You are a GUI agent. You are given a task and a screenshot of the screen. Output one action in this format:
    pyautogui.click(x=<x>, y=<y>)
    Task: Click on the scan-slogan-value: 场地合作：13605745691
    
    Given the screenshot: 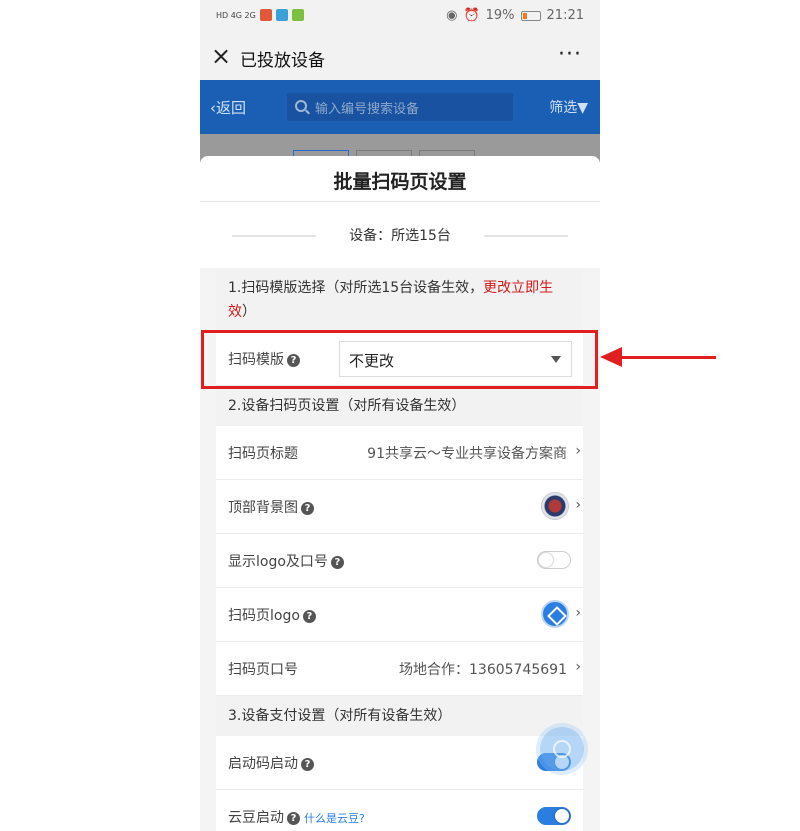 What is the action you would take?
    pyautogui.click(x=483, y=670)
    